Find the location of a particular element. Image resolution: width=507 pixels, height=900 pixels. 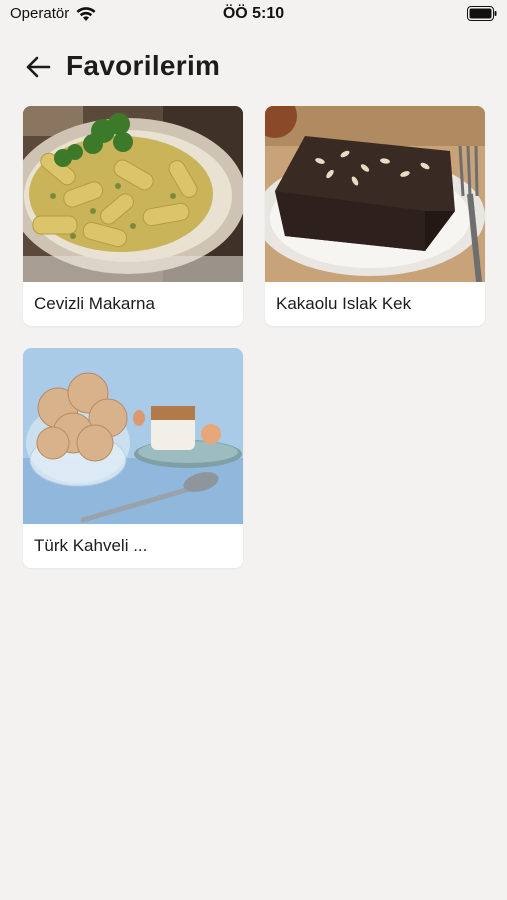

favorite-card-title: Kakaolu Islak Kek is located at coordinates (344, 303).